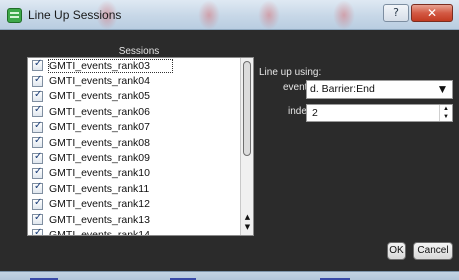  I want to click on app-icon, so click(14, 15).